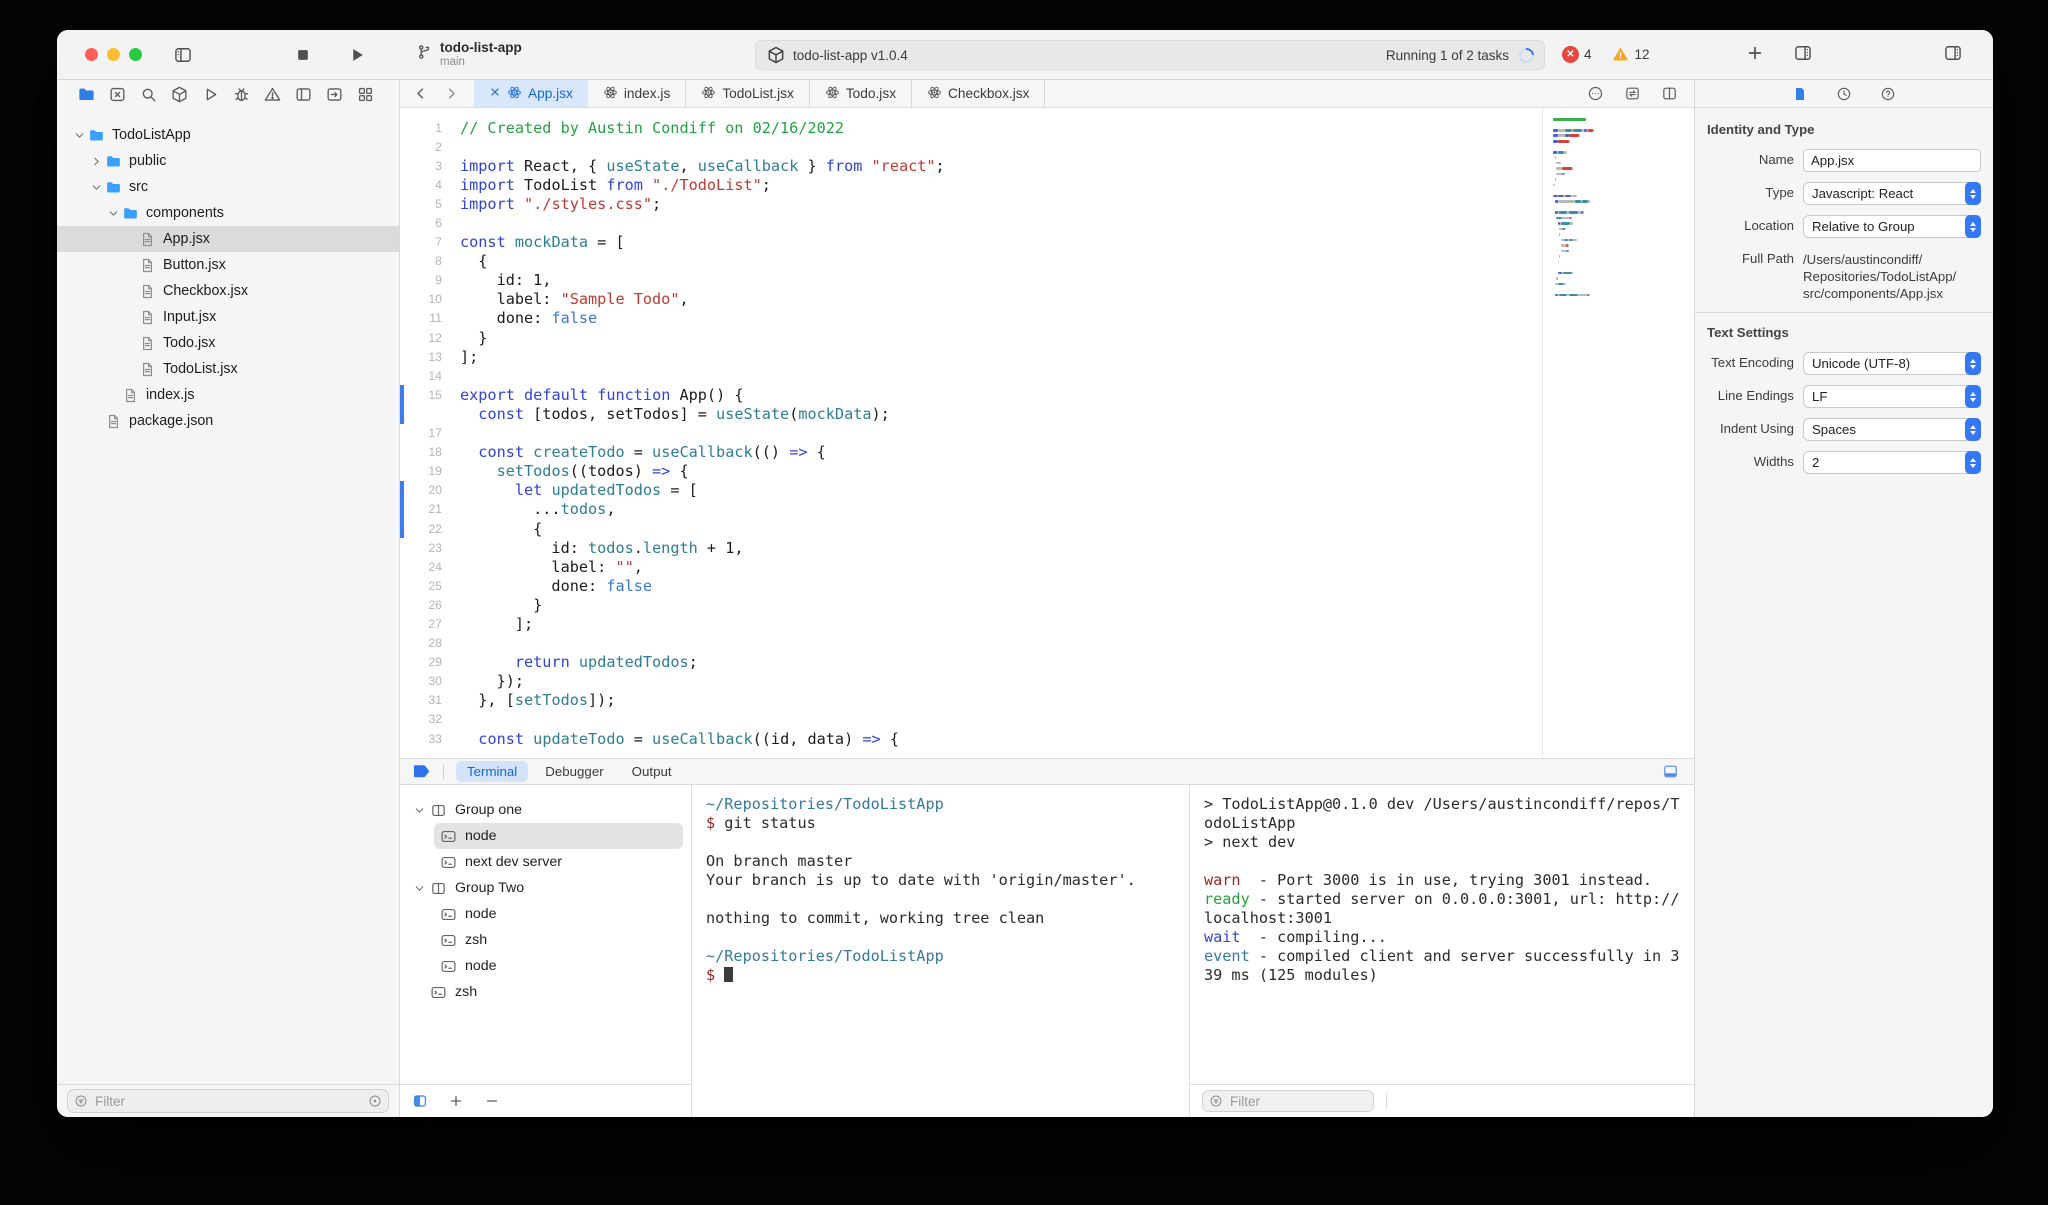 This screenshot has width=2048, height=1205. Describe the element at coordinates (228, 317) in the screenshot. I see `tree-item-input-jsx: Input.jsx` at that location.